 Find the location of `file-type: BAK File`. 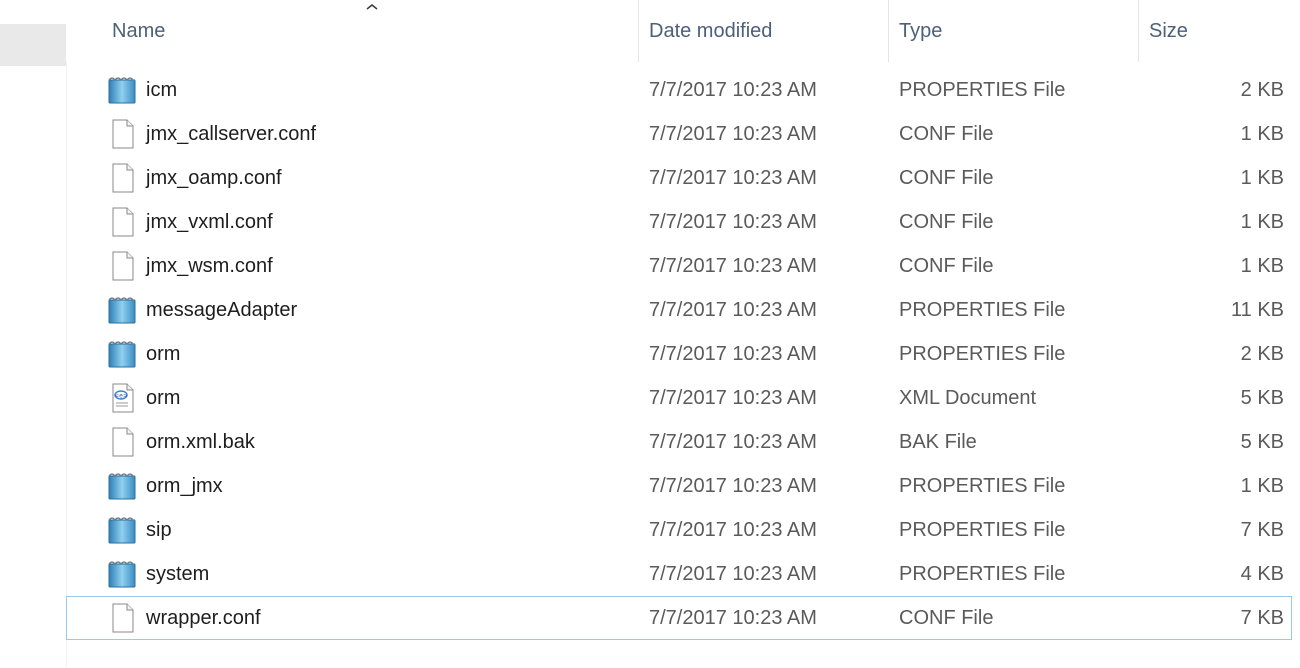

file-type: BAK File is located at coordinates (938, 442).